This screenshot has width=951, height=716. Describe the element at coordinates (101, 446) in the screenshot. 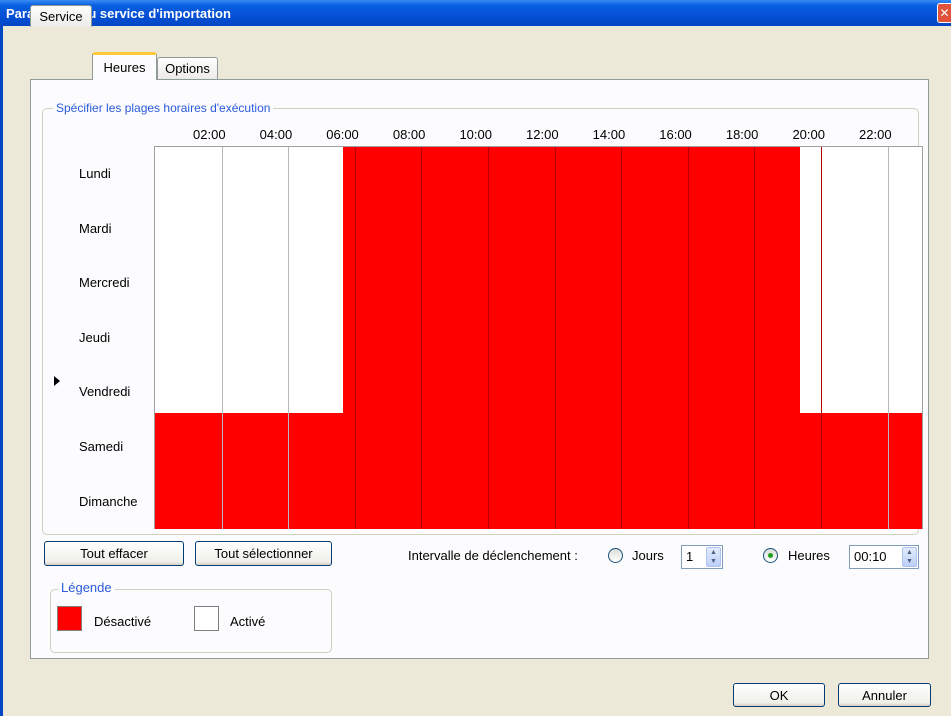

I see `day-label: Samedi` at that location.